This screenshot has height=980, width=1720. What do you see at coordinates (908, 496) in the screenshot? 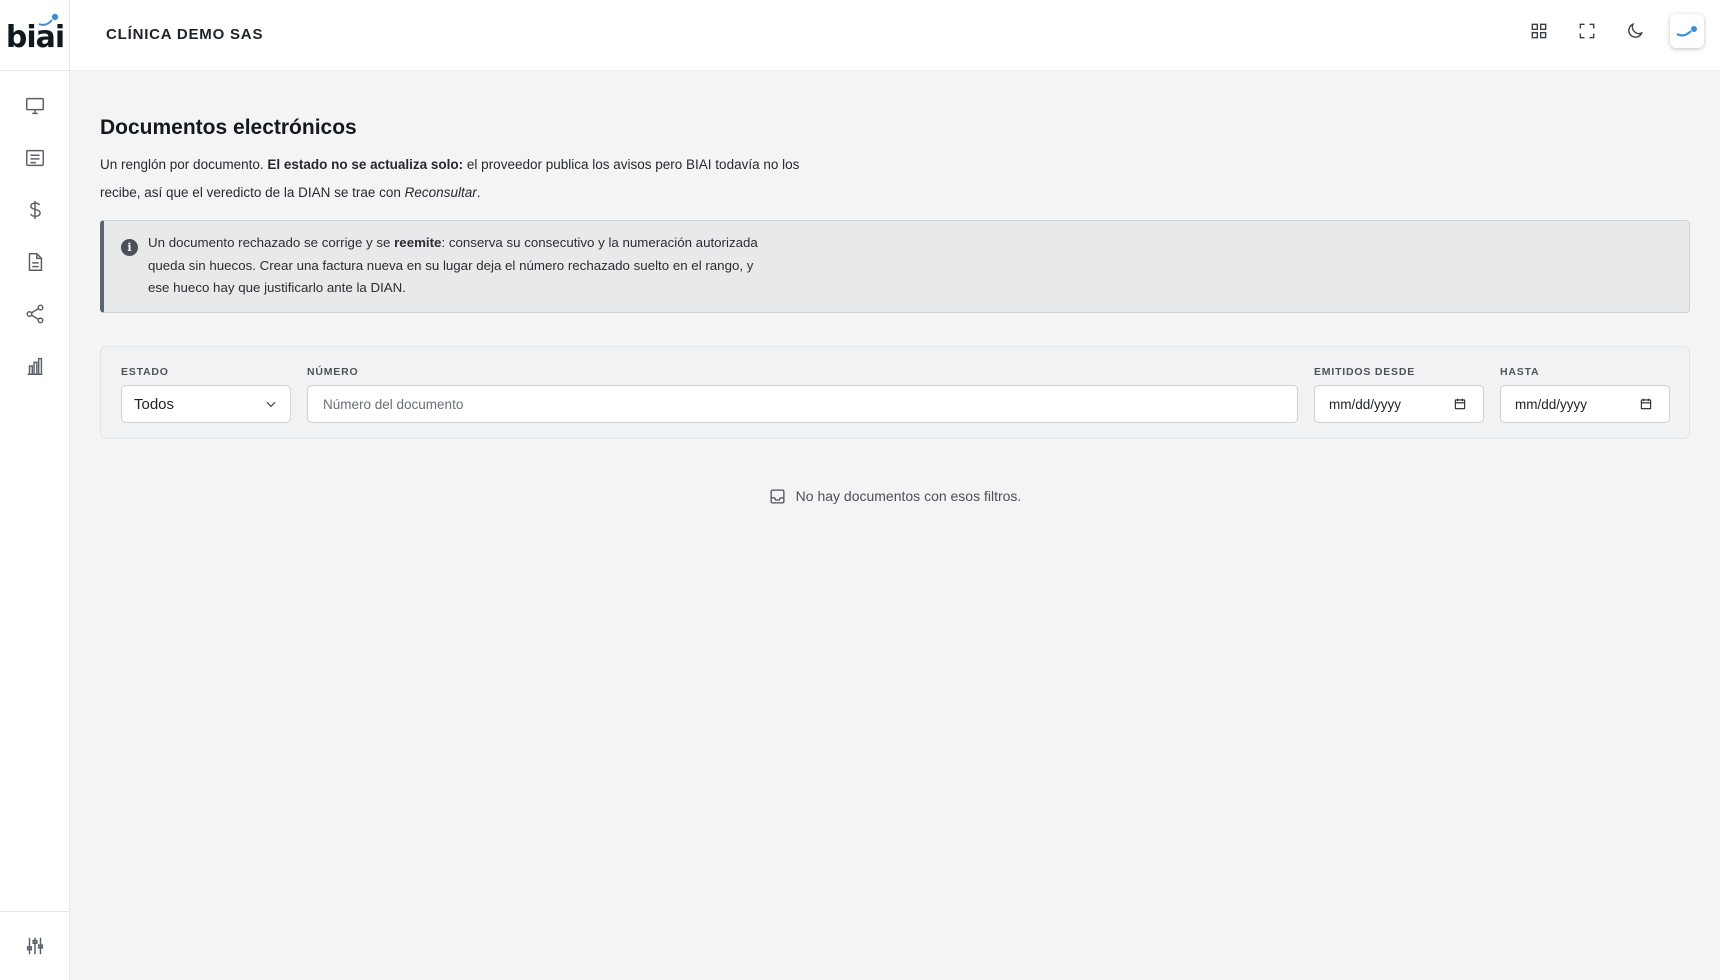
I see `empty-message: No hay documentos con esos filtros.` at bounding box center [908, 496].